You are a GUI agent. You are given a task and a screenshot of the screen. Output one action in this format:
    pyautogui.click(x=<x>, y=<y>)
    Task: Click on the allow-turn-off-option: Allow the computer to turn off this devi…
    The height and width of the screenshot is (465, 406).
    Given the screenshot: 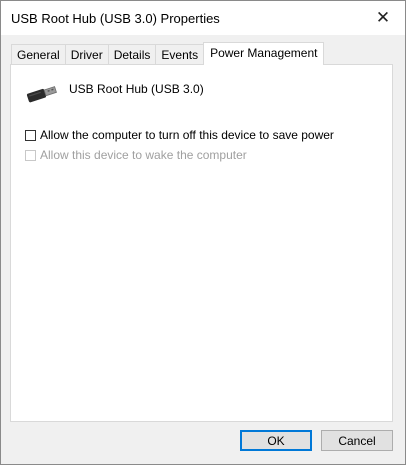 What is the action you would take?
    pyautogui.click(x=179, y=135)
    